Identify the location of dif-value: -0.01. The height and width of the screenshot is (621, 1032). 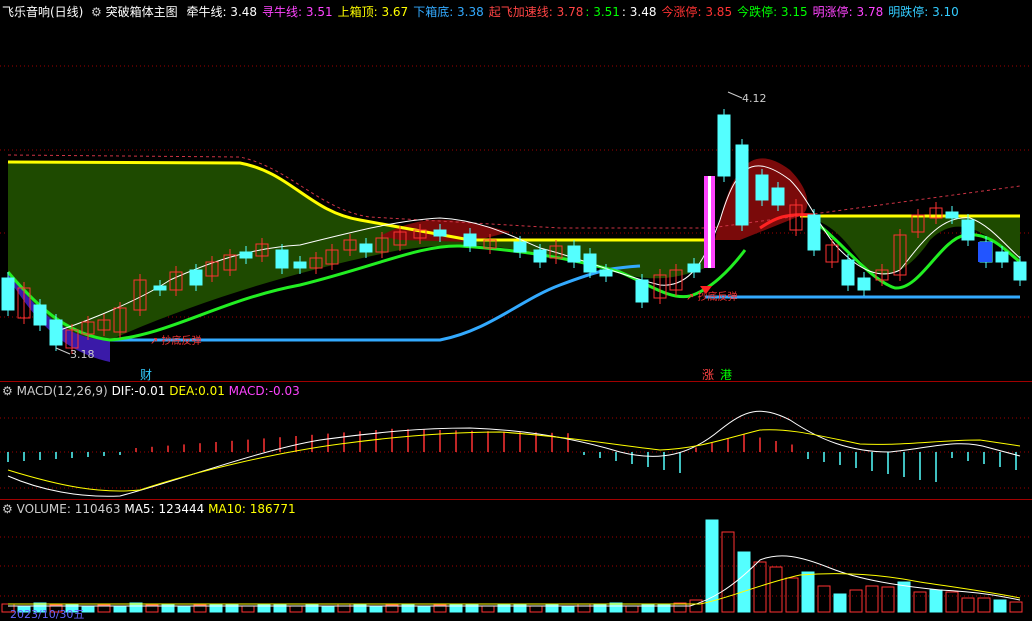
(150, 391).